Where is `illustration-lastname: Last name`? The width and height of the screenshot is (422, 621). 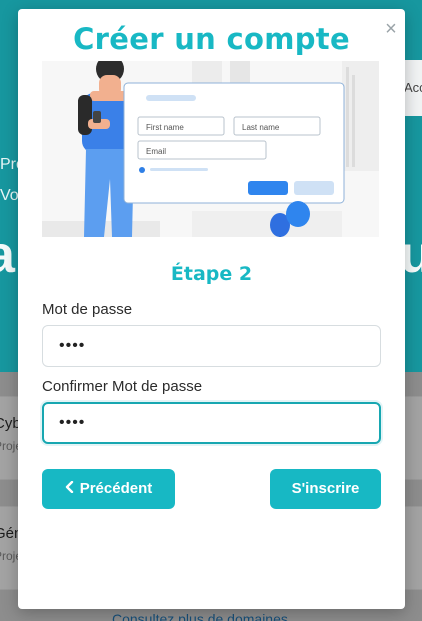
illustration-lastname: Last name is located at coordinates (261, 127).